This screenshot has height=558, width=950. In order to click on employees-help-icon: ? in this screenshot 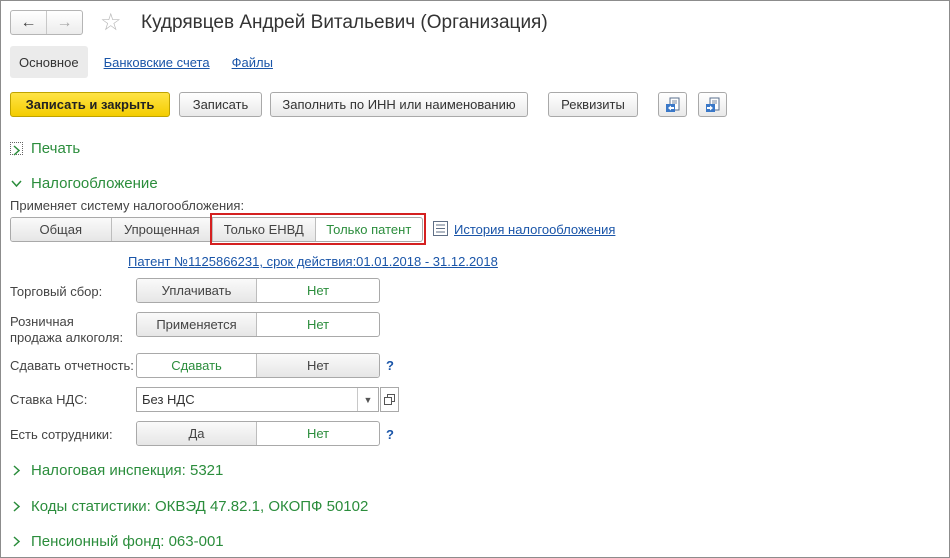, I will do `click(390, 434)`.